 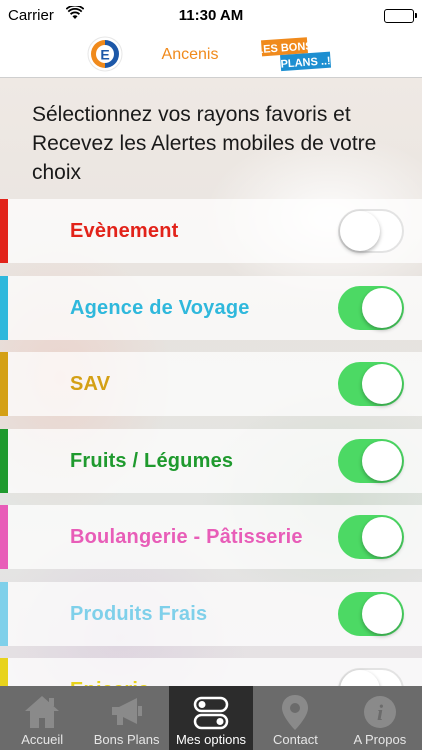 What do you see at coordinates (295, 739) in the screenshot?
I see `tab-label: Contact` at bounding box center [295, 739].